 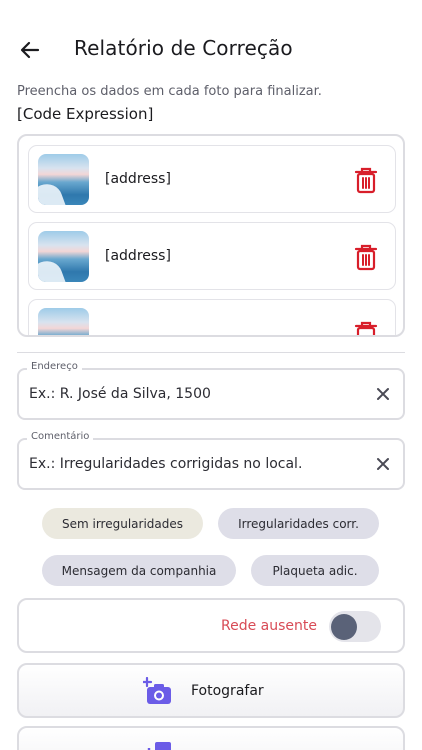 What do you see at coordinates (139, 570) in the screenshot?
I see `chip-mensagem-companhia: Mensagem da companhia` at bounding box center [139, 570].